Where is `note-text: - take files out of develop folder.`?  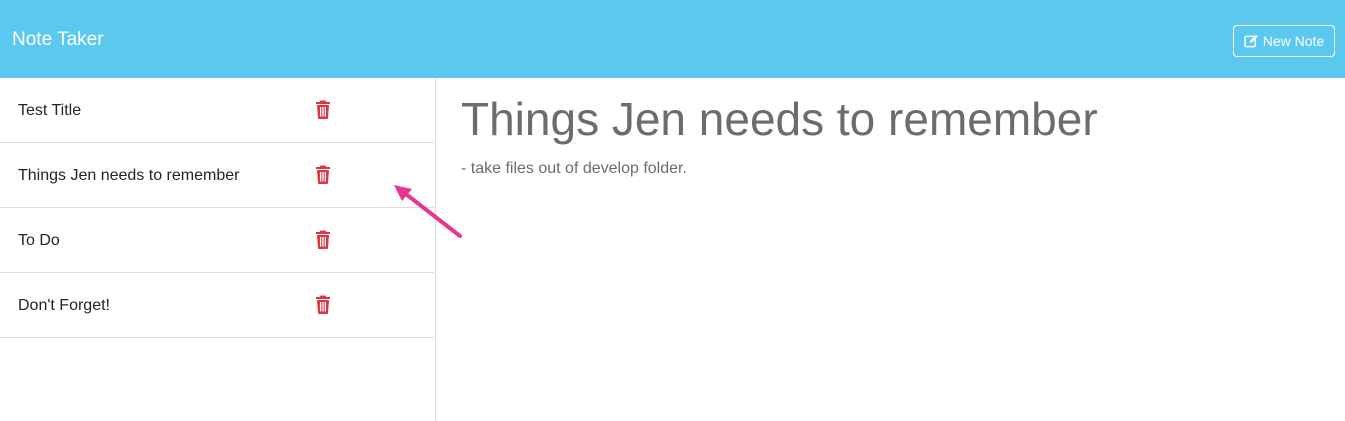
note-text: - take files out of develop folder. is located at coordinates (574, 169).